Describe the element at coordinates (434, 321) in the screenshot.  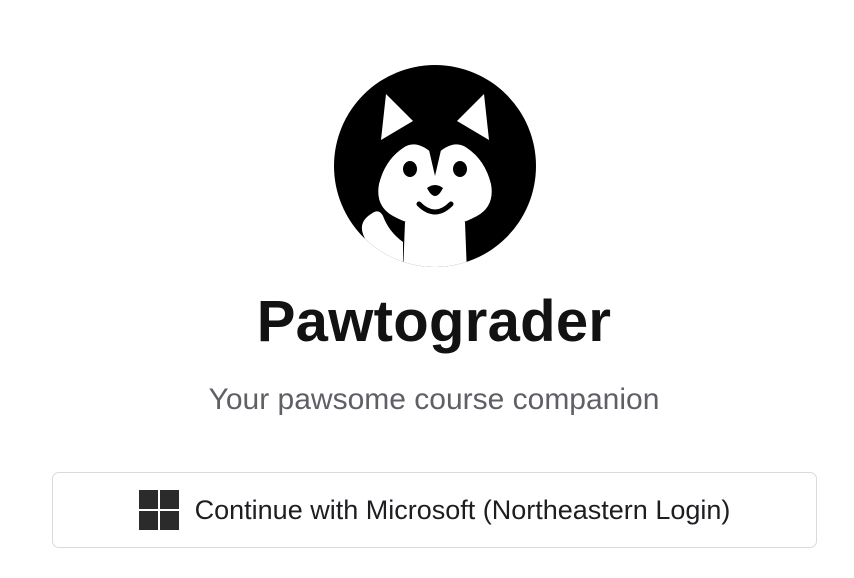
I see `app-title: Pawtograder` at that location.